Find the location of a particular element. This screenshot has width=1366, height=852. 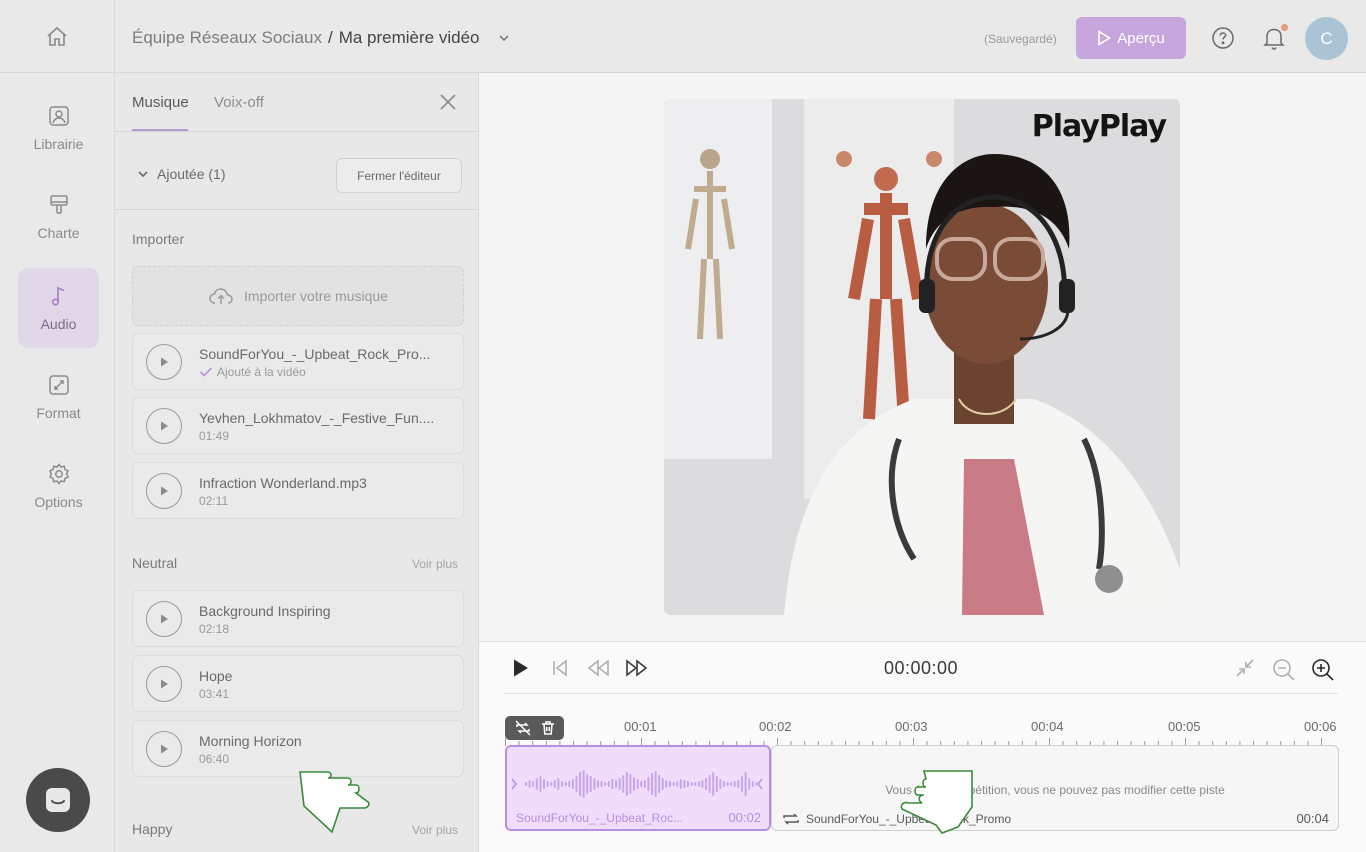

track-duration: 02:11 is located at coordinates (214, 501).